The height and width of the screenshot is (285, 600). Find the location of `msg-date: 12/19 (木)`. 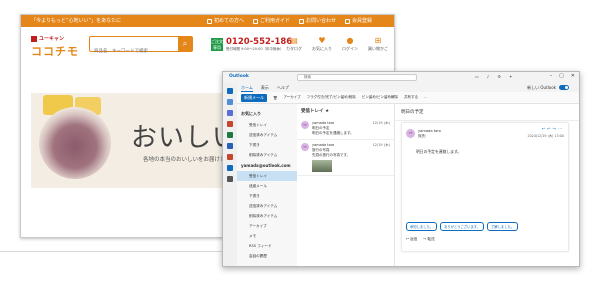

msg-date: 12/19 (木) is located at coordinates (381, 123).